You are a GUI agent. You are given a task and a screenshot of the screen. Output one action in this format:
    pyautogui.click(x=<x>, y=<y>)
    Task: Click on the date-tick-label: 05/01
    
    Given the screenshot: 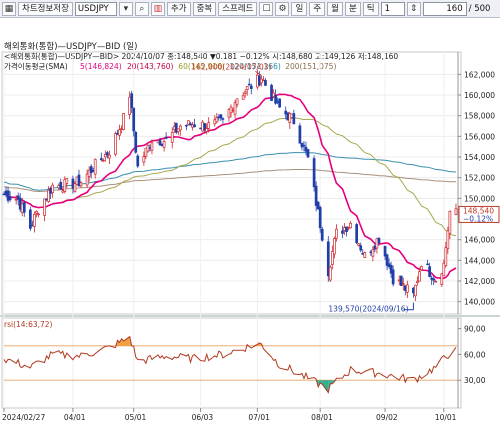 What is the action you would take?
    pyautogui.click(x=136, y=417)
    